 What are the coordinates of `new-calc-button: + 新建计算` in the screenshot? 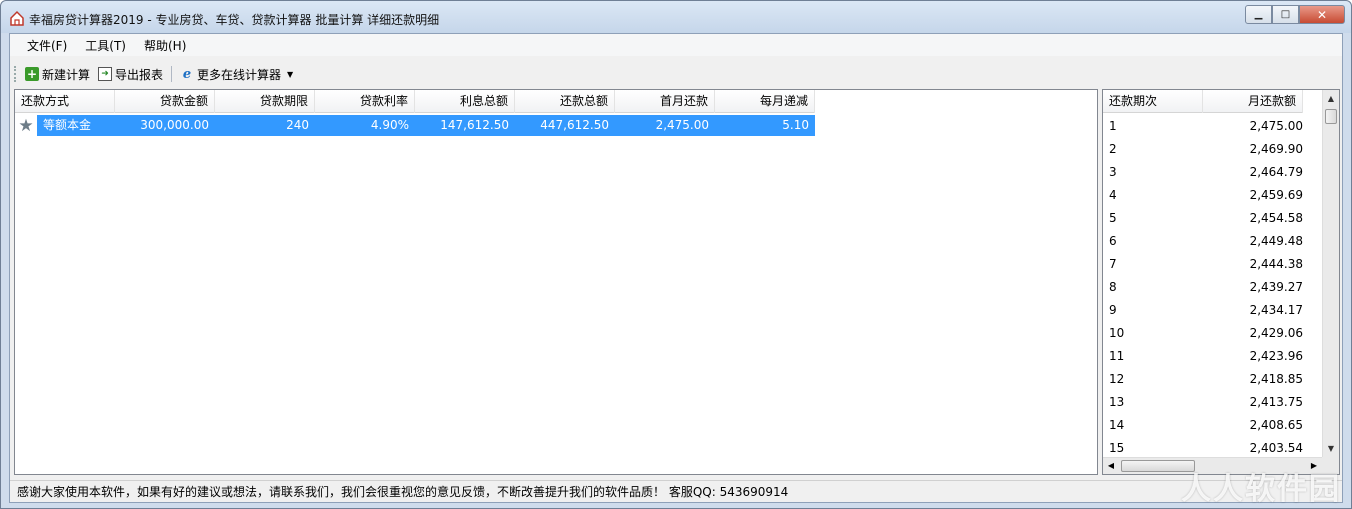 It's located at (57, 74).